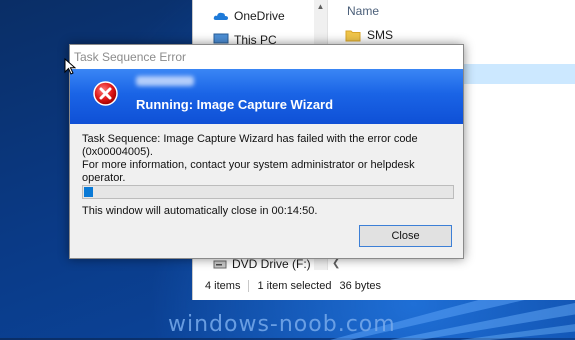  Describe the element at coordinates (105, 93) in the screenshot. I see `error-icon` at that location.